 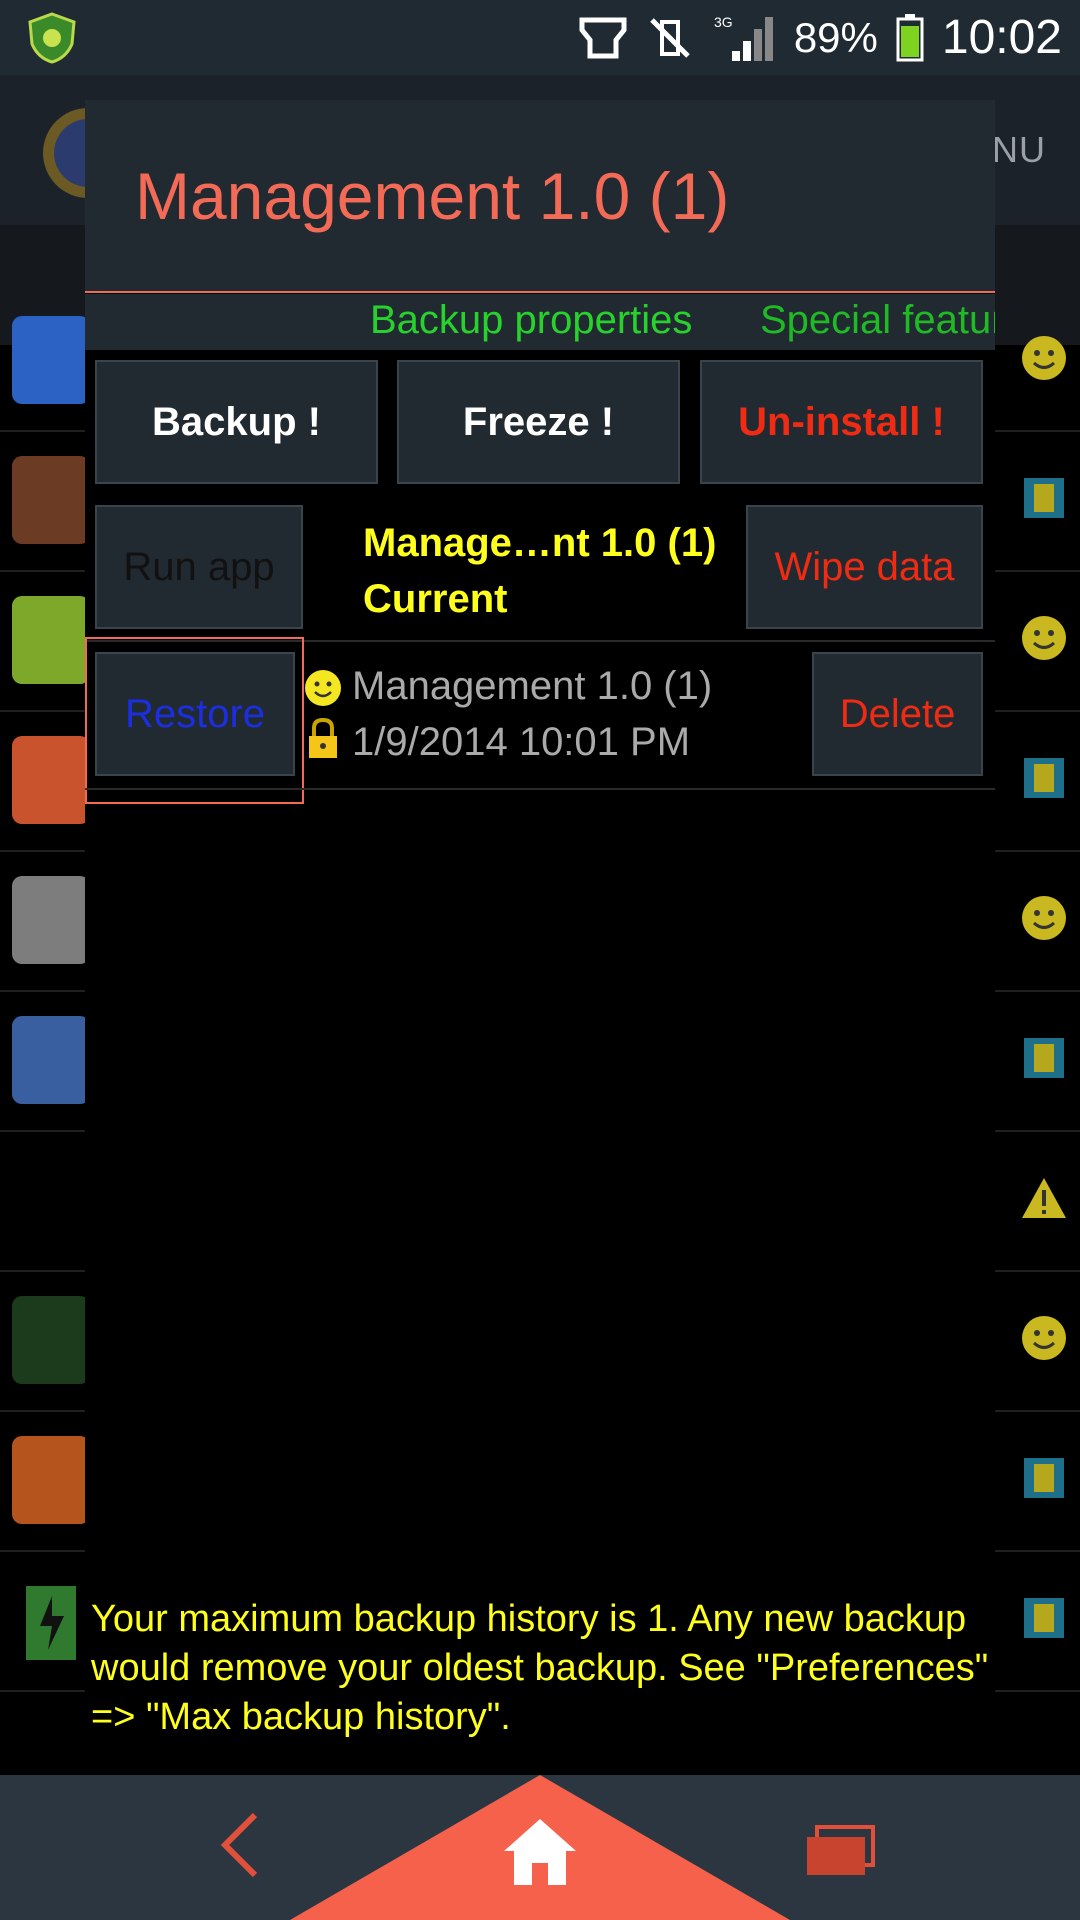 I want to click on current-status: Current, so click(x=435, y=599).